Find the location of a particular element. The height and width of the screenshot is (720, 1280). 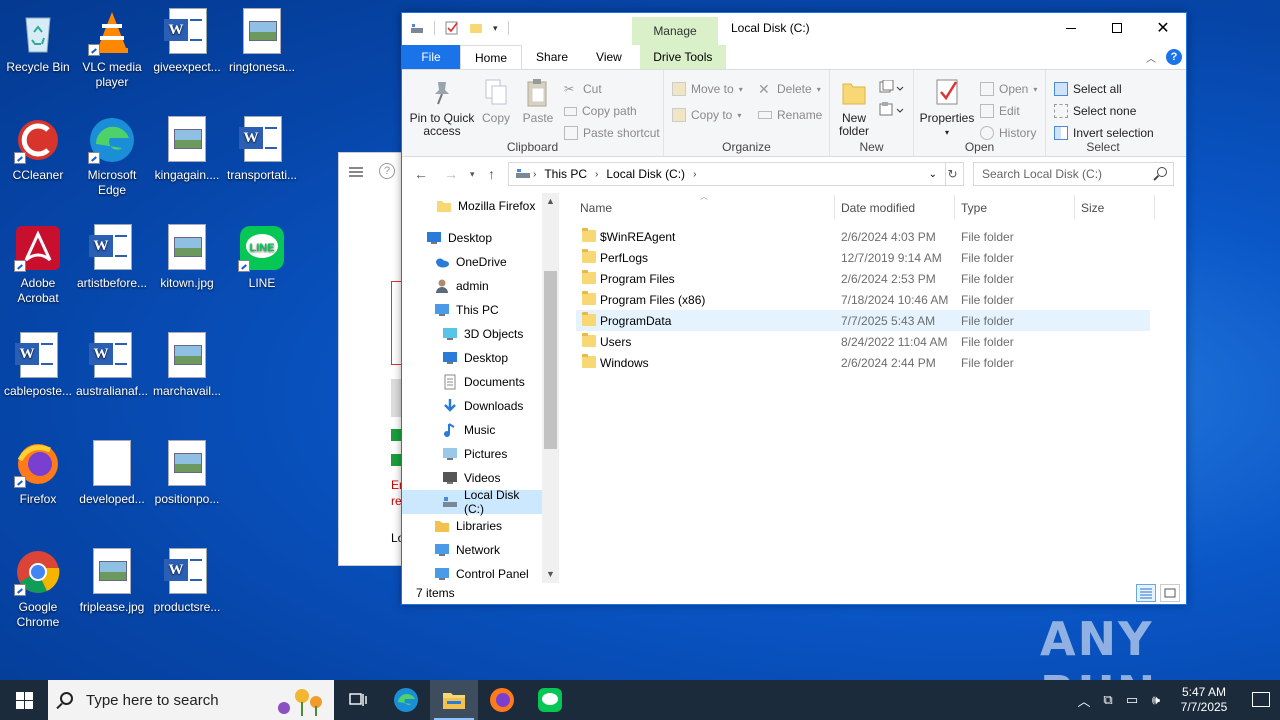

large-icons-view-button is located at coordinates (1170, 593).